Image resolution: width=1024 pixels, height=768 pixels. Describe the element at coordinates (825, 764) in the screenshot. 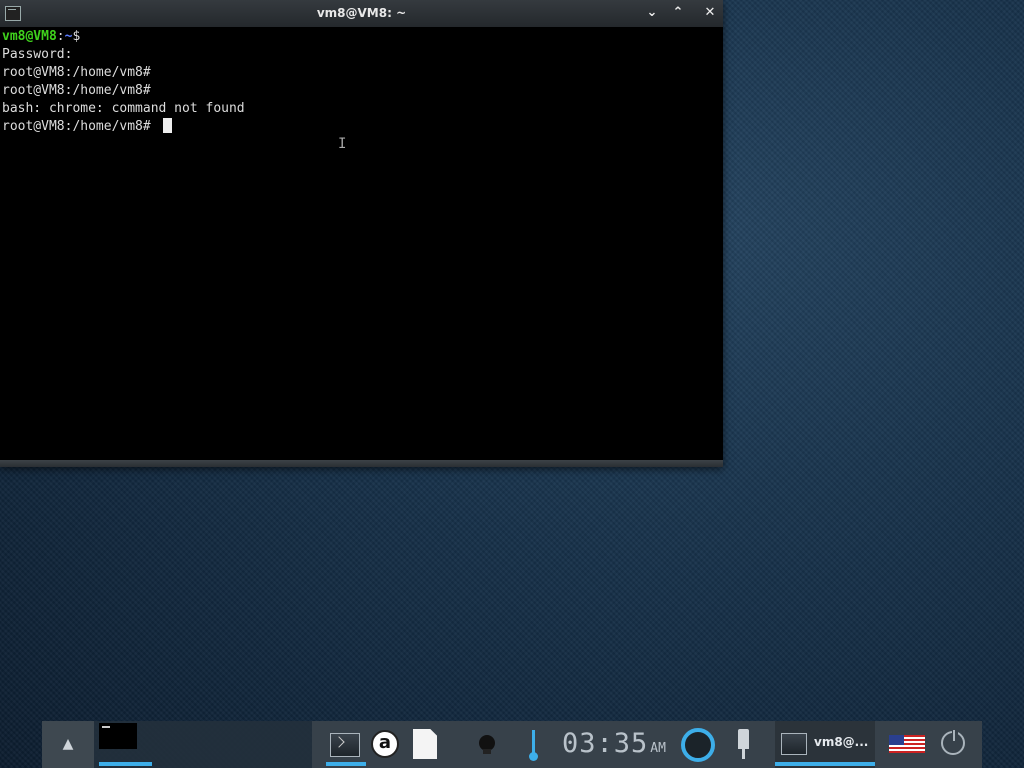

I see `task-active-indicator` at that location.